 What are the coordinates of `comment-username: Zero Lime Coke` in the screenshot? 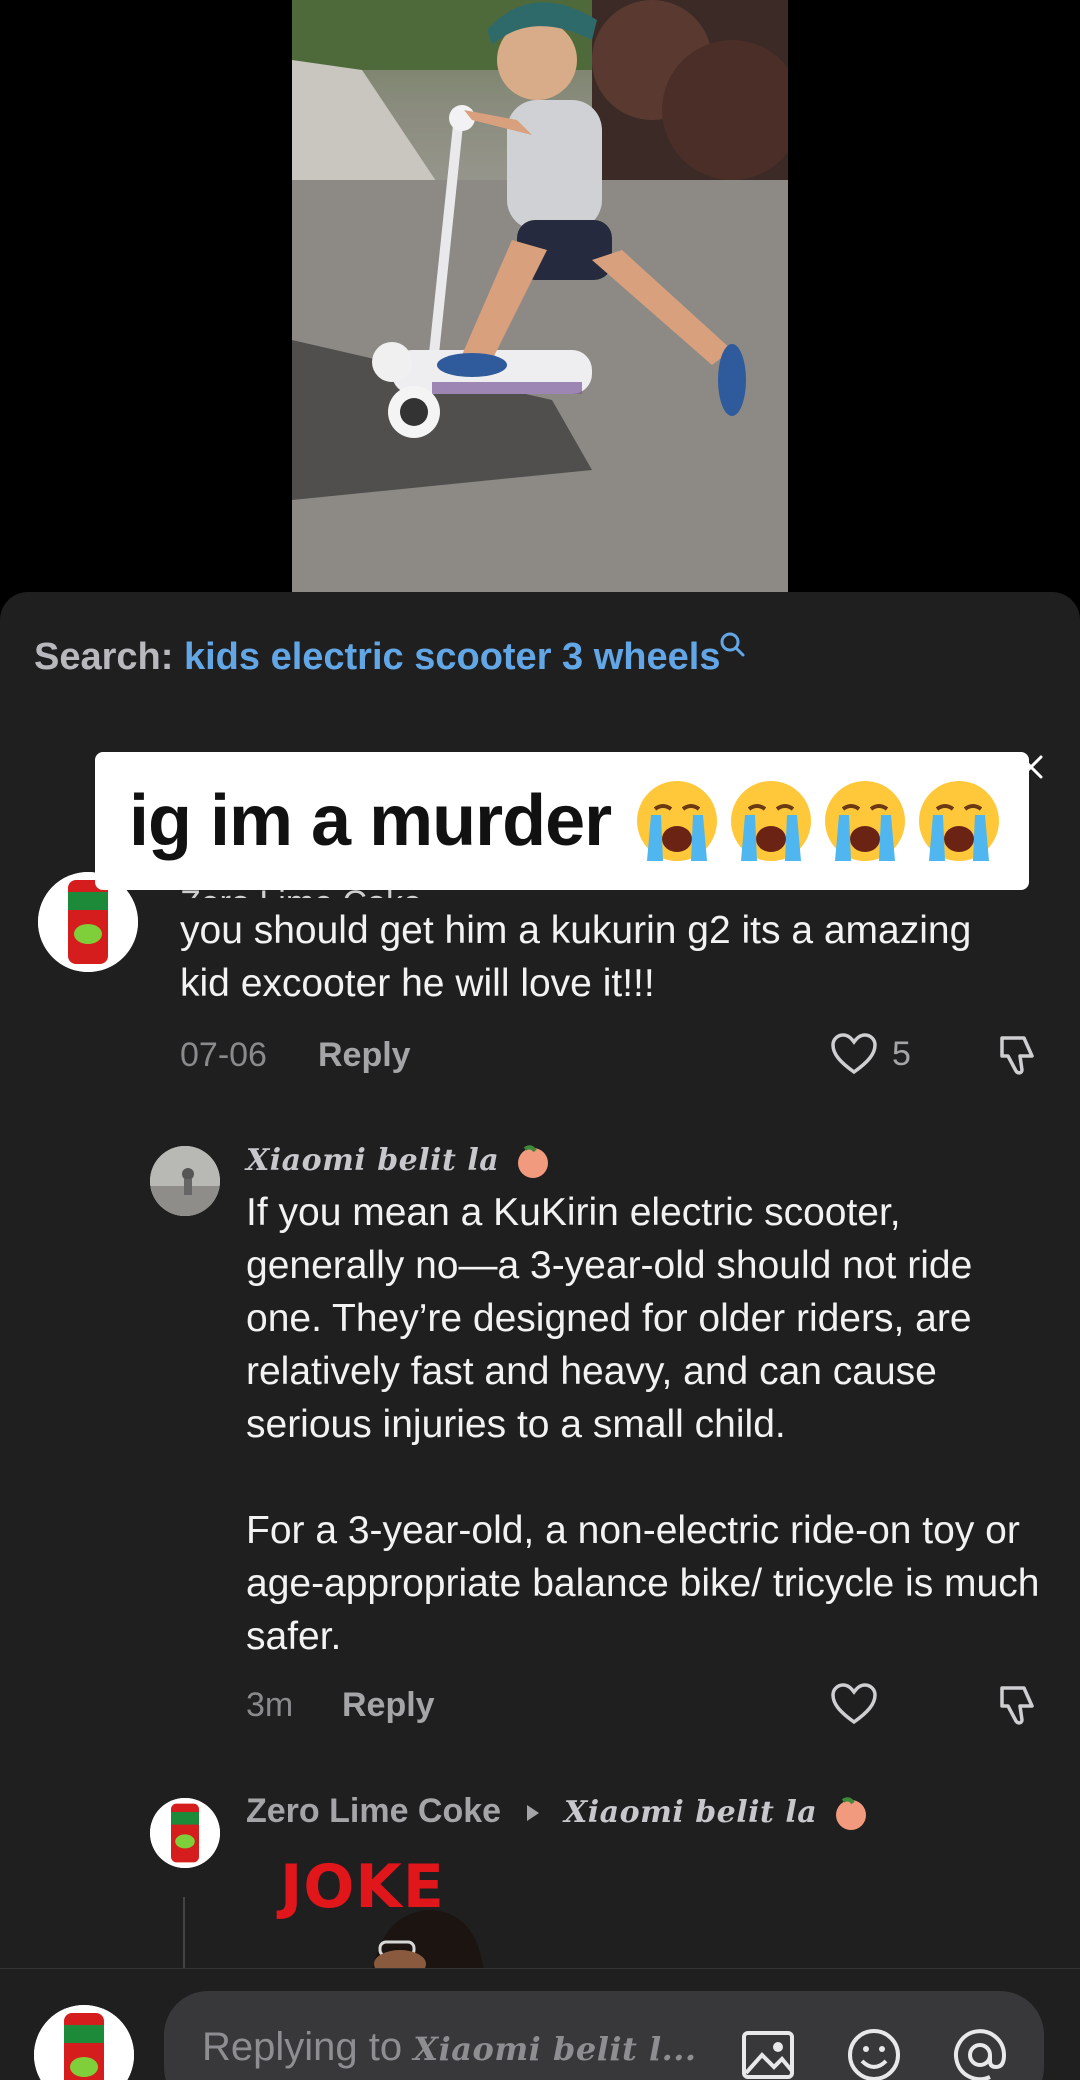 It's located at (374, 1811).